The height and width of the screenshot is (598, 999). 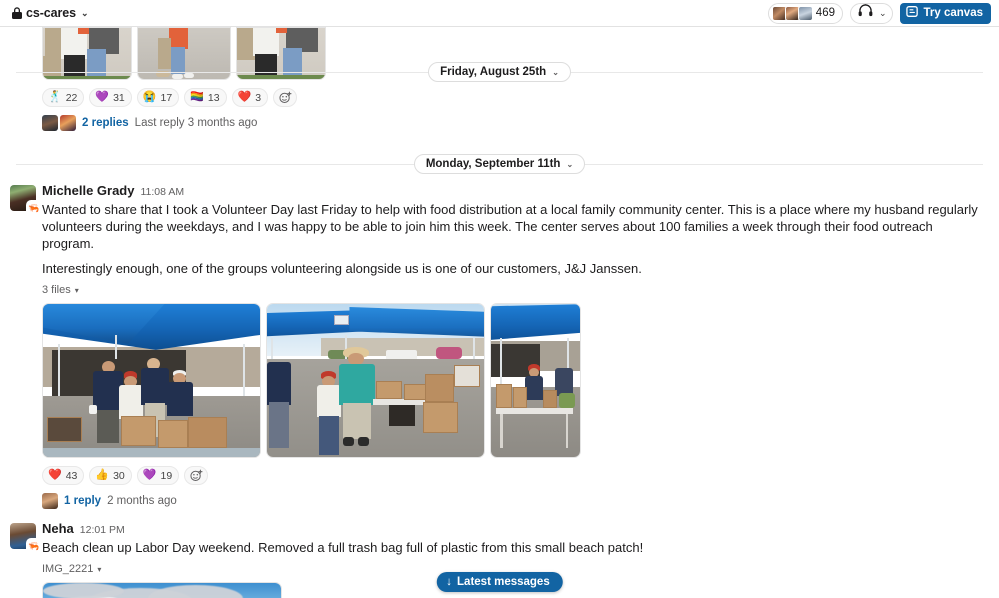 I want to click on lock-icon, so click(x=17, y=13).